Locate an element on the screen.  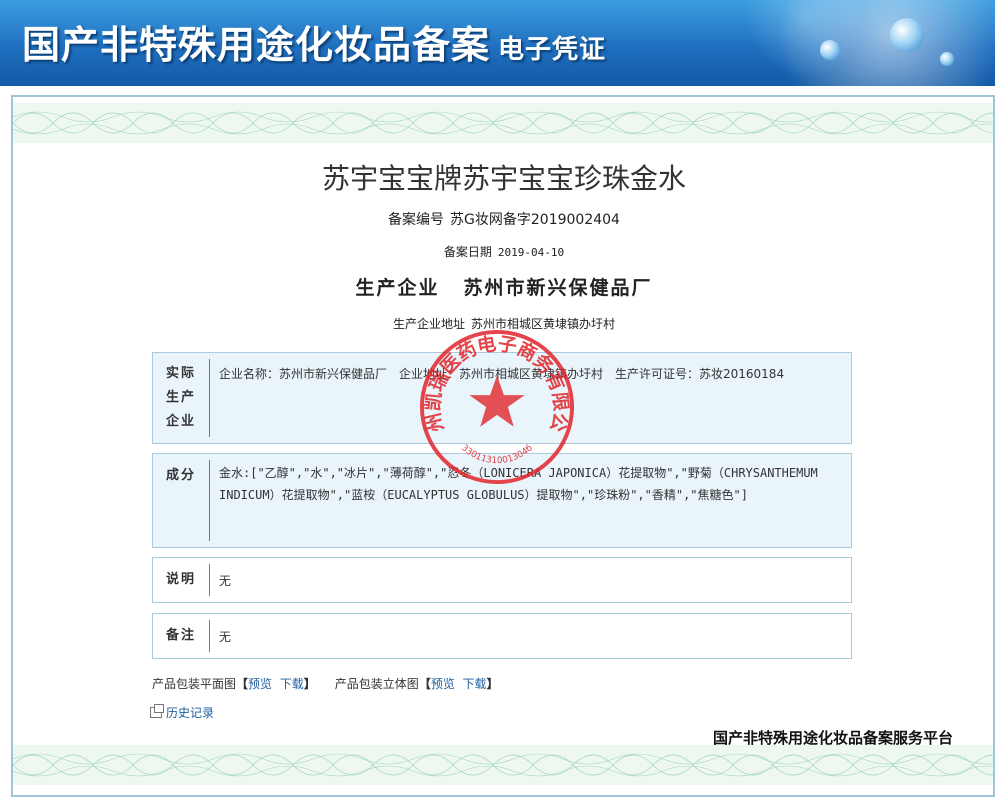
manufacturer-address-row: 生产企业地址 苏州市相城区黄埭镇办圩村 is located at coordinates (504, 323).